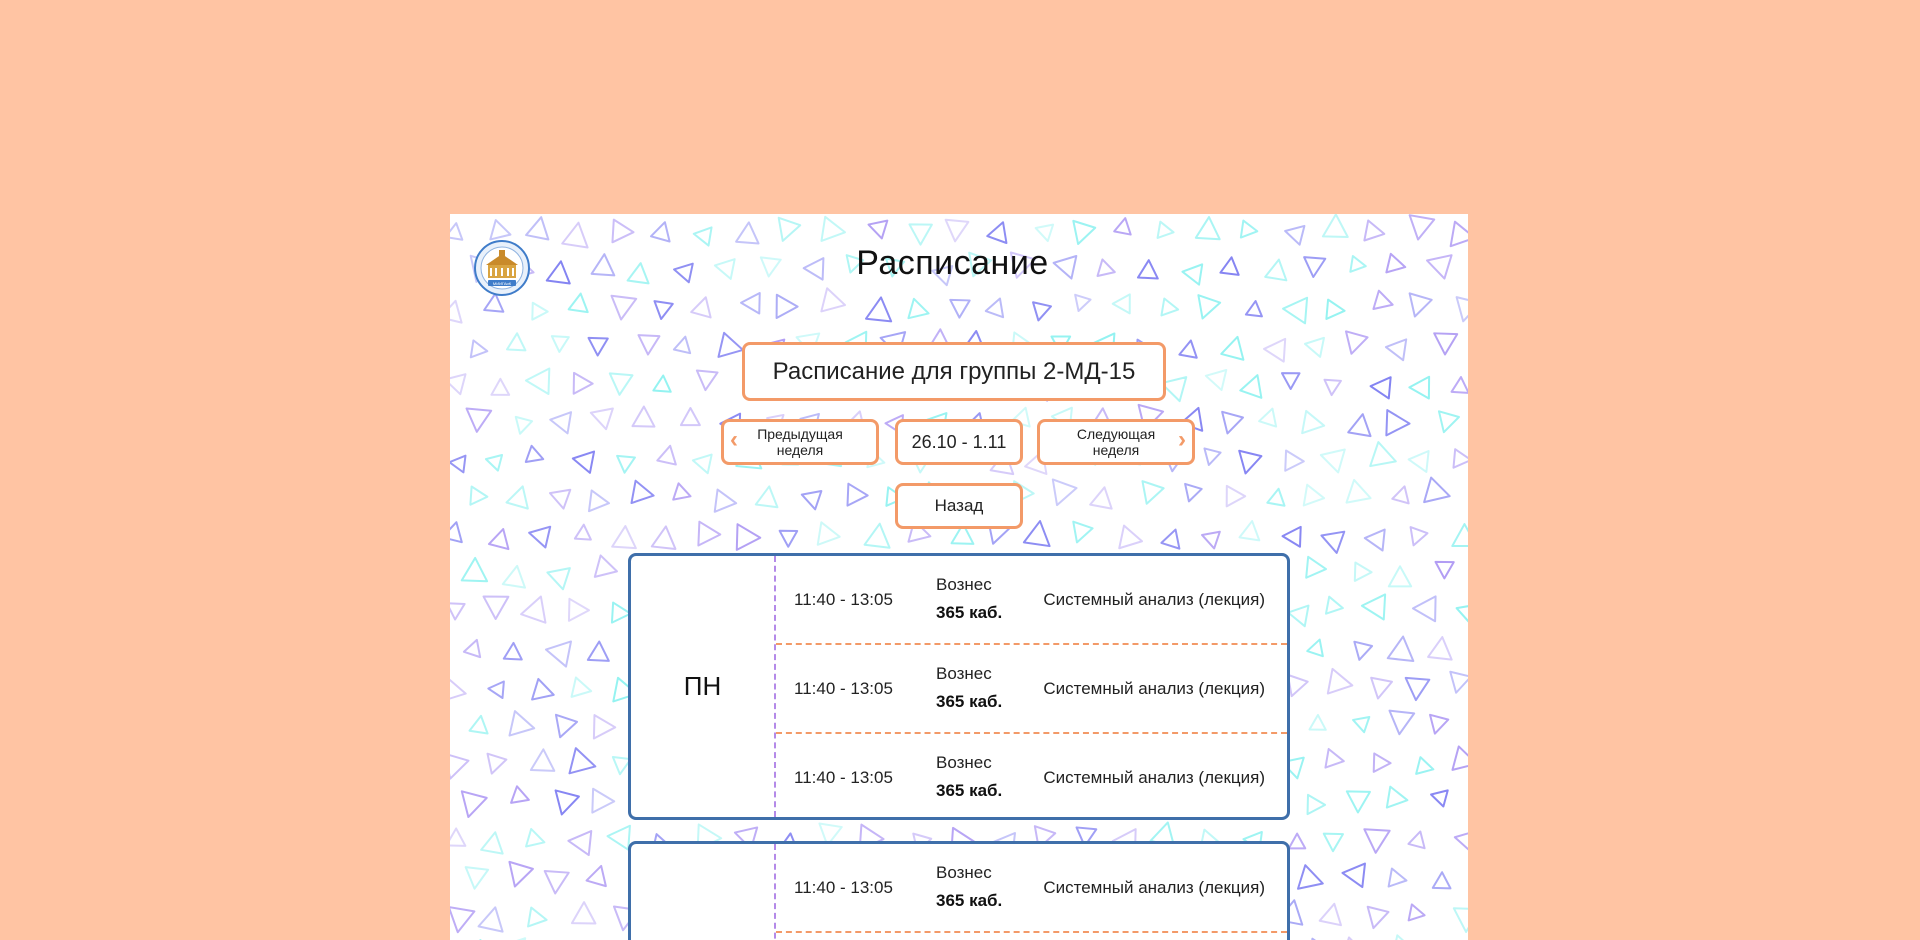 This screenshot has width=1920, height=940. I want to click on back-button: Назад, so click(959, 506).